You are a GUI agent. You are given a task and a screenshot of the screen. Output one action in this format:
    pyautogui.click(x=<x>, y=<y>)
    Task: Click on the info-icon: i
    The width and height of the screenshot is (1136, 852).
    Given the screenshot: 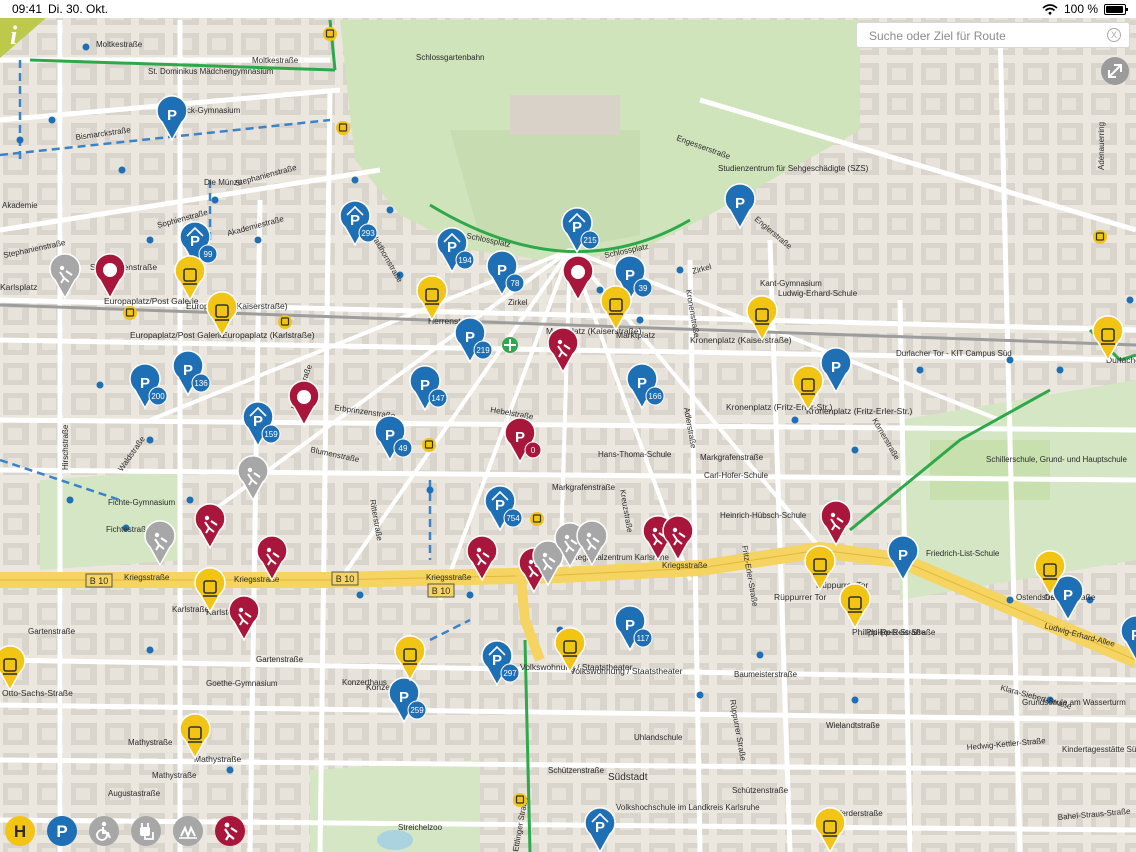 What is the action you would take?
    pyautogui.click(x=23, y=38)
    